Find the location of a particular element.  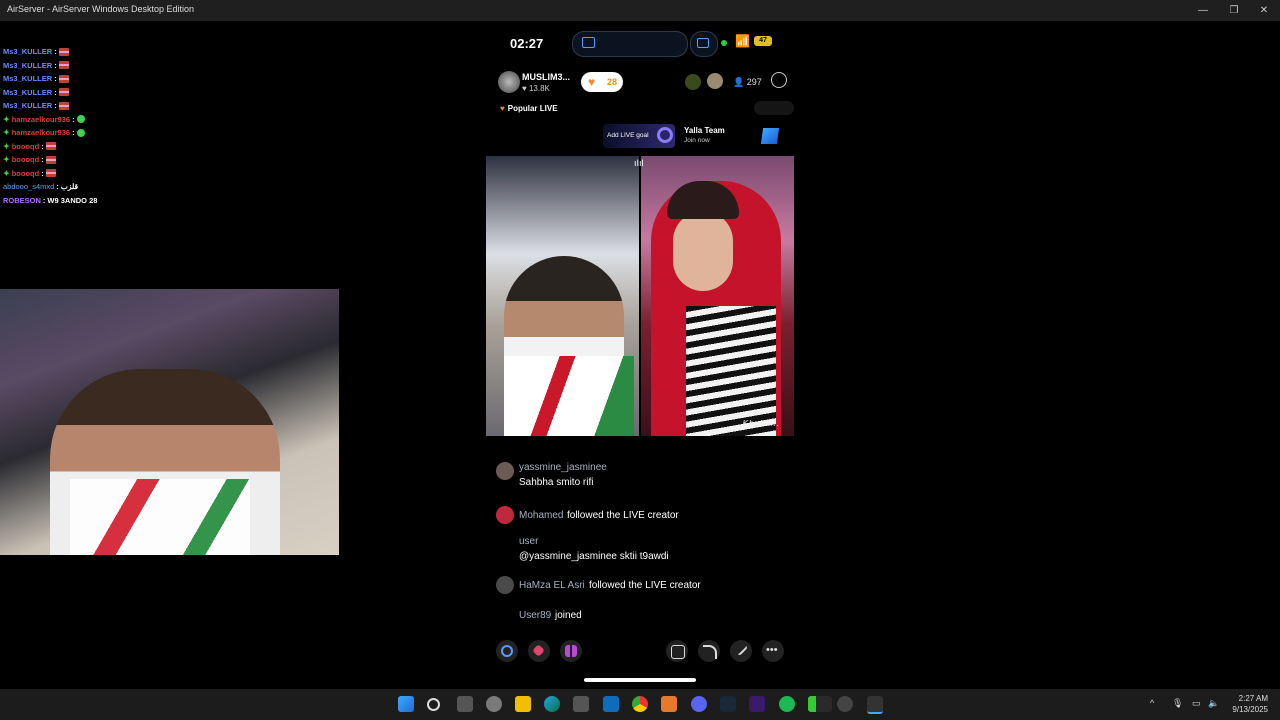

discord-icon is located at coordinates (699, 704).